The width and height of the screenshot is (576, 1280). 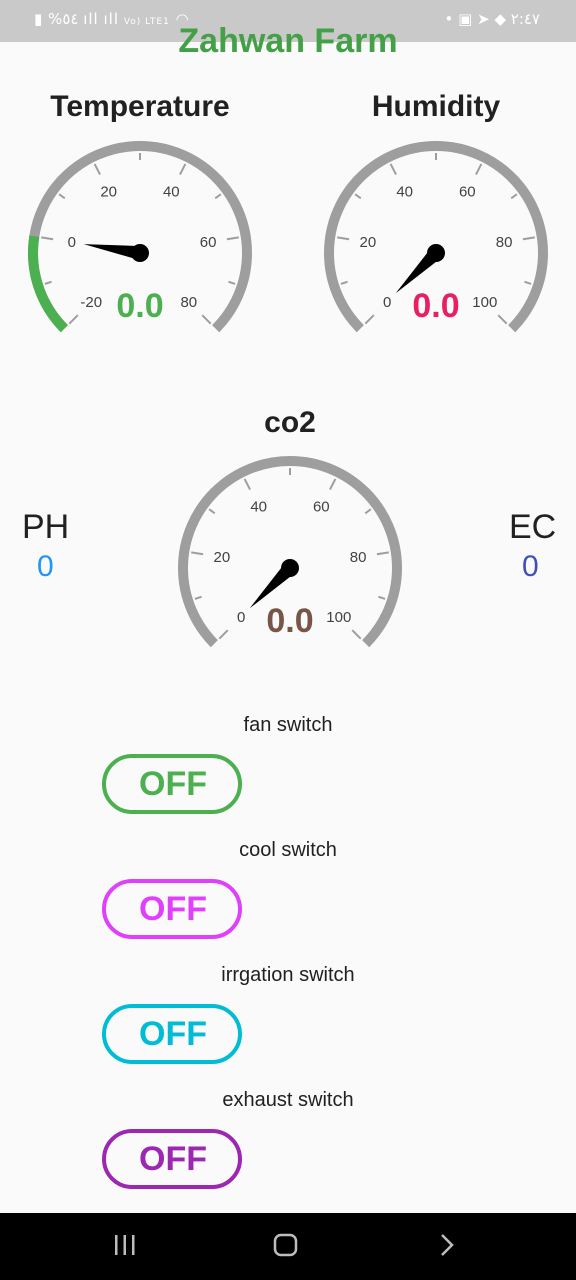 What do you see at coordinates (125, 1247) in the screenshot?
I see `recent-apps-icon` at bounding box center [125, 1247].